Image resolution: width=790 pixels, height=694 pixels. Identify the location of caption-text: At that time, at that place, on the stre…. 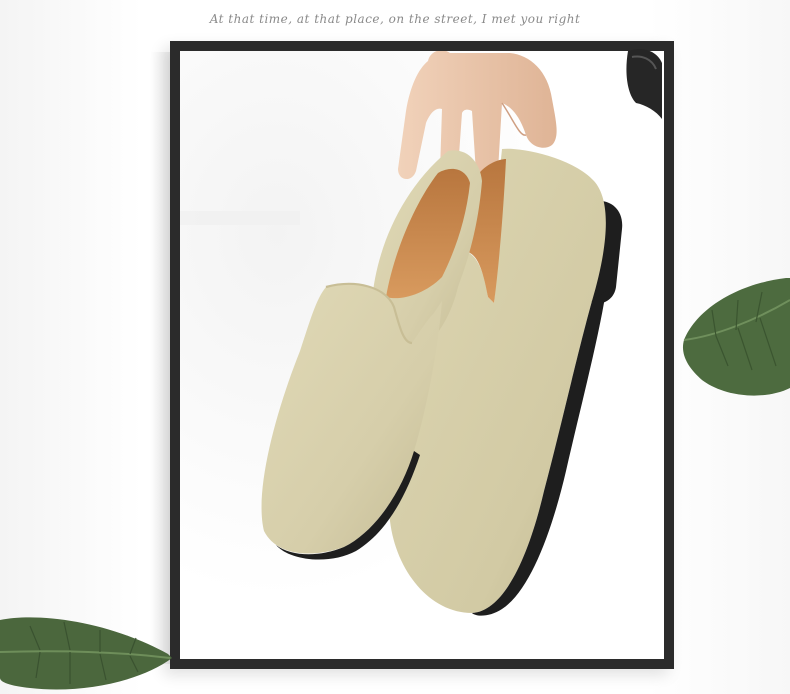
(395, 19).